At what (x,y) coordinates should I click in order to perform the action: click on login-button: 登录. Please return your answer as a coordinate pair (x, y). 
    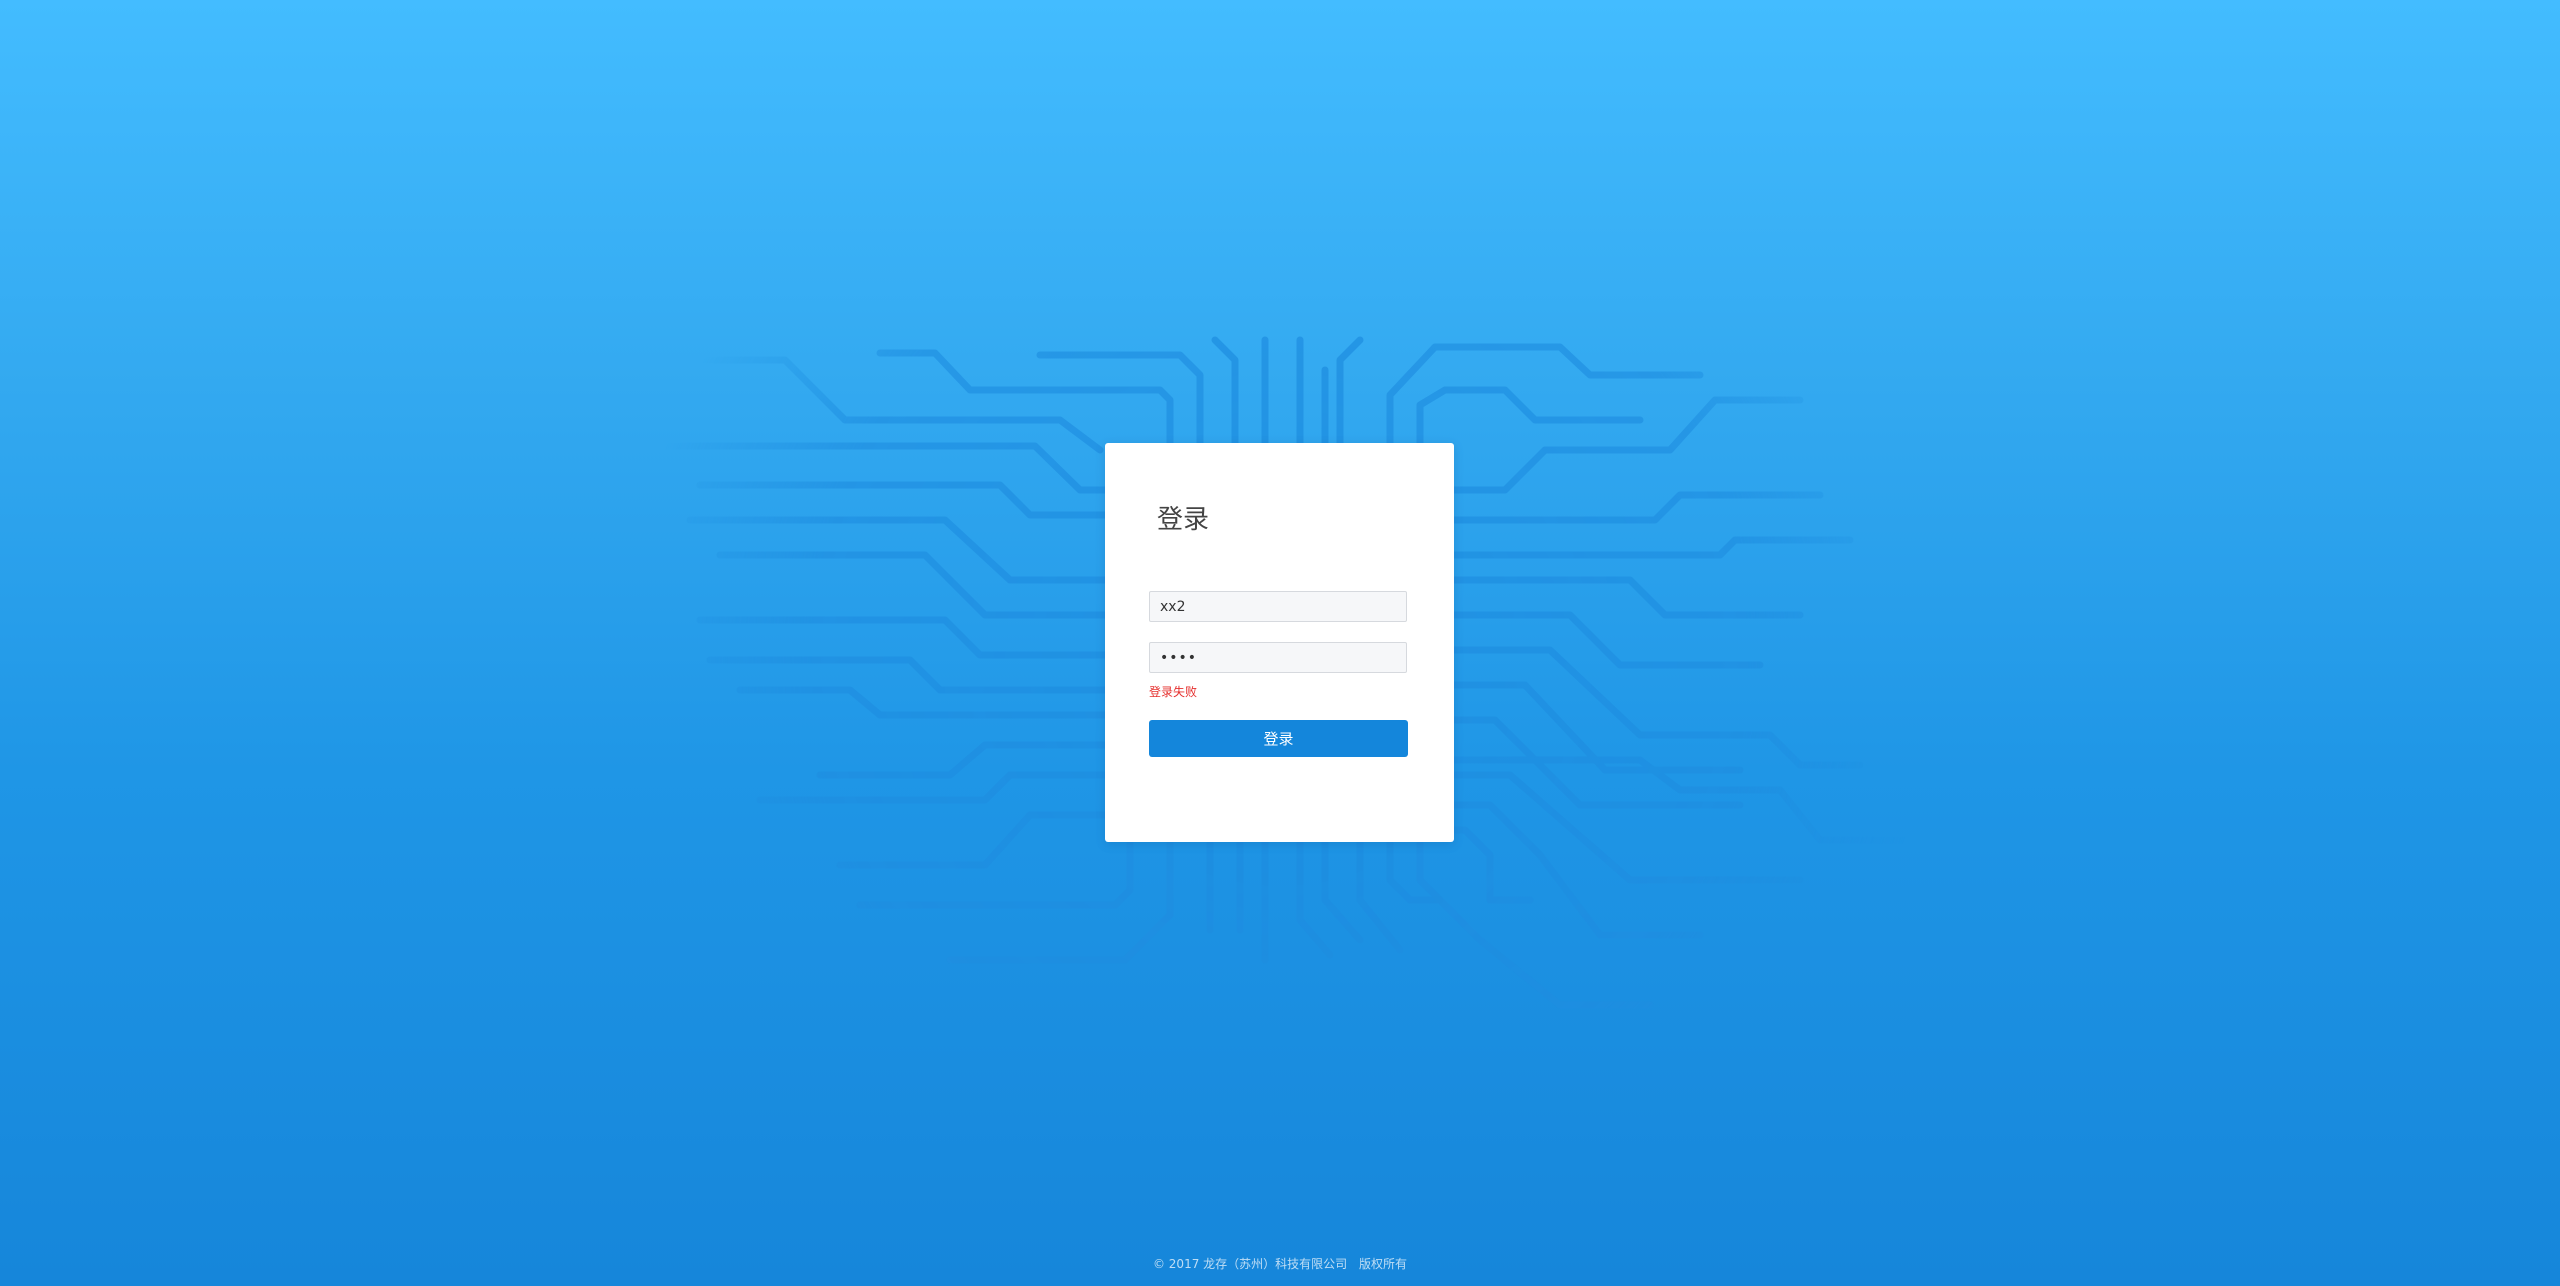
    Looking at the image, I should click on (1278, 738).